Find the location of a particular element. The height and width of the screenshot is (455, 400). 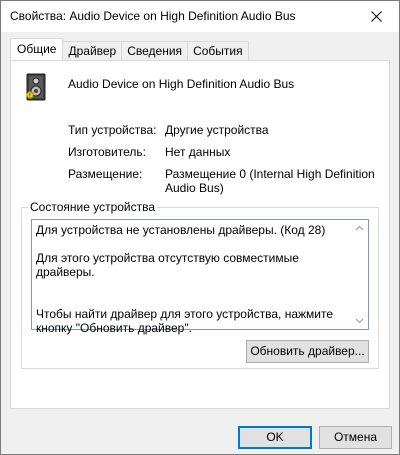

status-scrollbar is located at coordinates (359, 274).